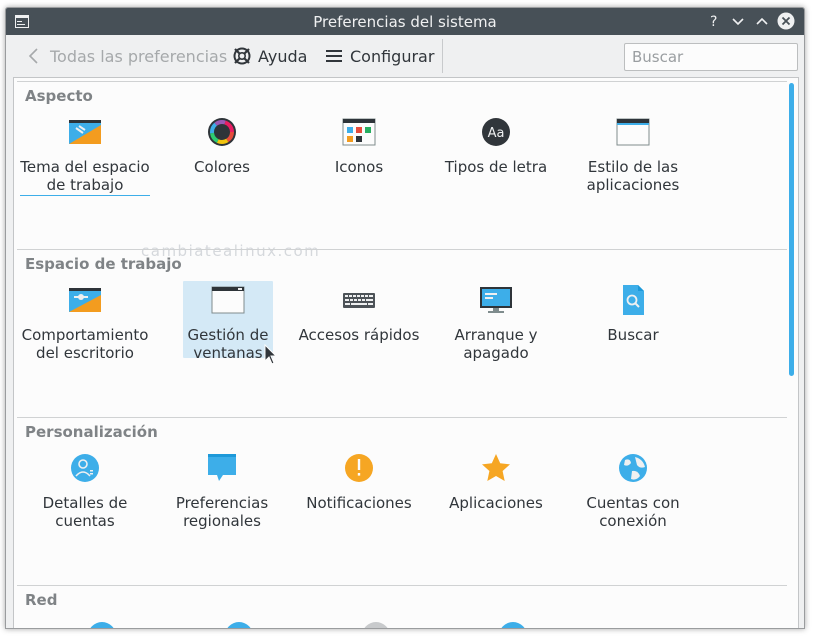 This screenshot has height=639, width=817. What do you see at coordinates (85, 132) in the screenshot?
I see `workspace-theme-icon` at bounding box center [85, 132].